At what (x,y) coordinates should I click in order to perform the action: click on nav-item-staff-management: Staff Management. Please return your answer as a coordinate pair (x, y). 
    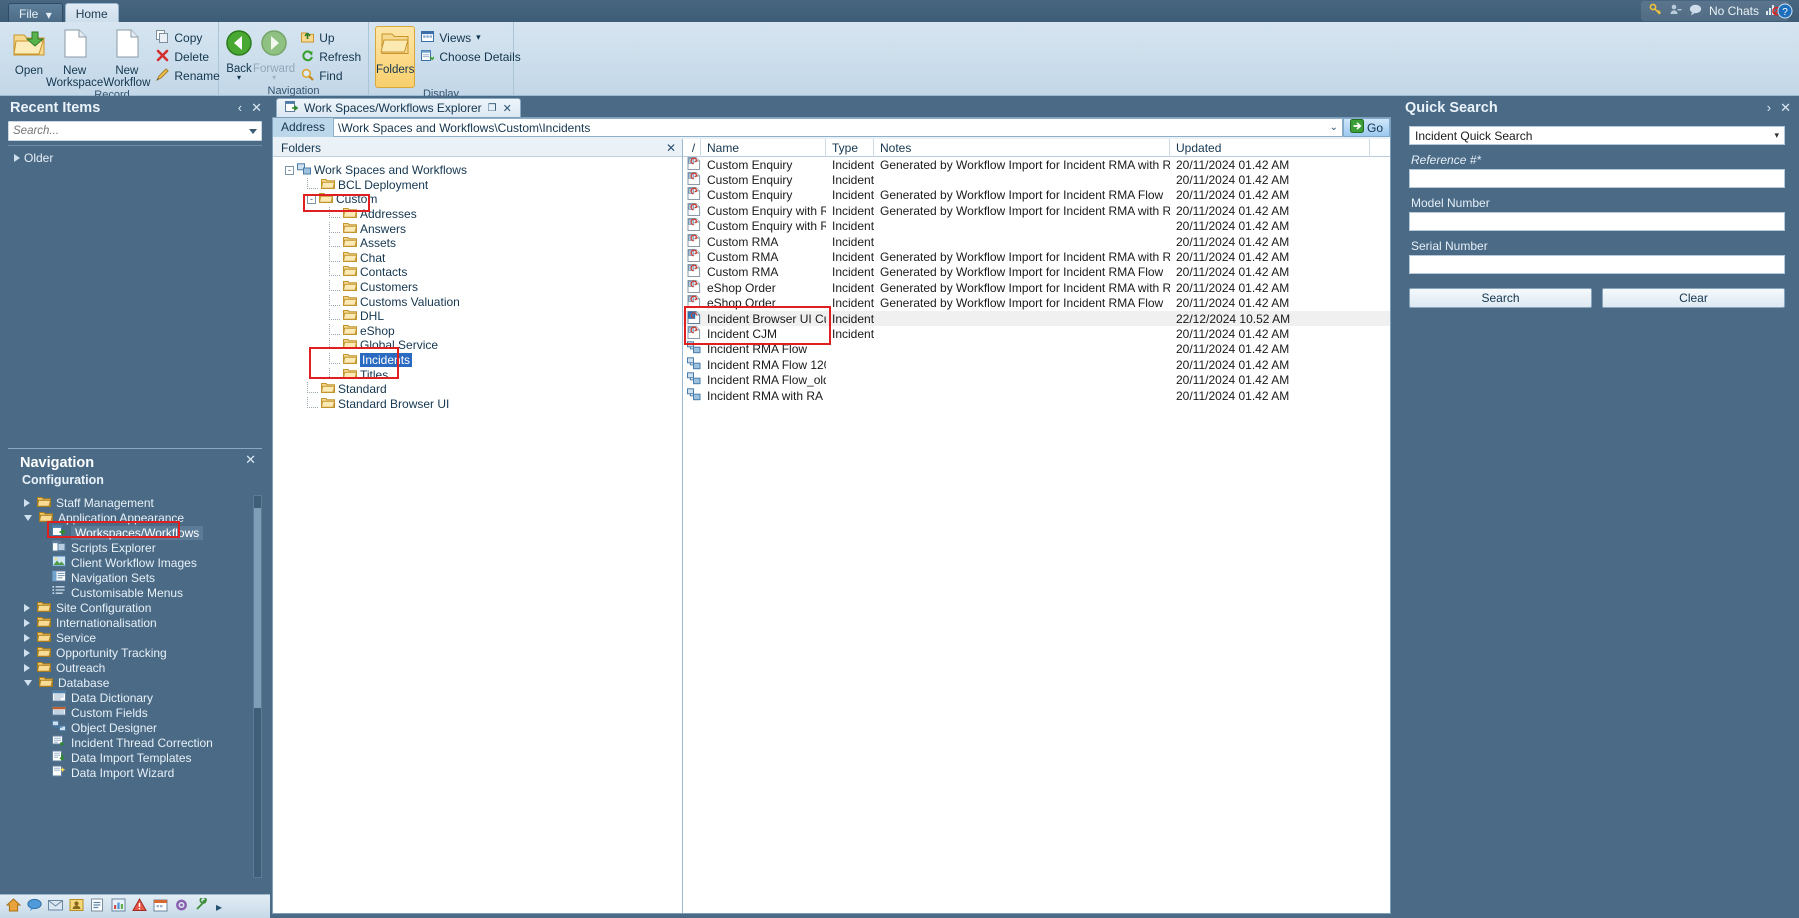
    Looking at the image, I should click on (135, 502).